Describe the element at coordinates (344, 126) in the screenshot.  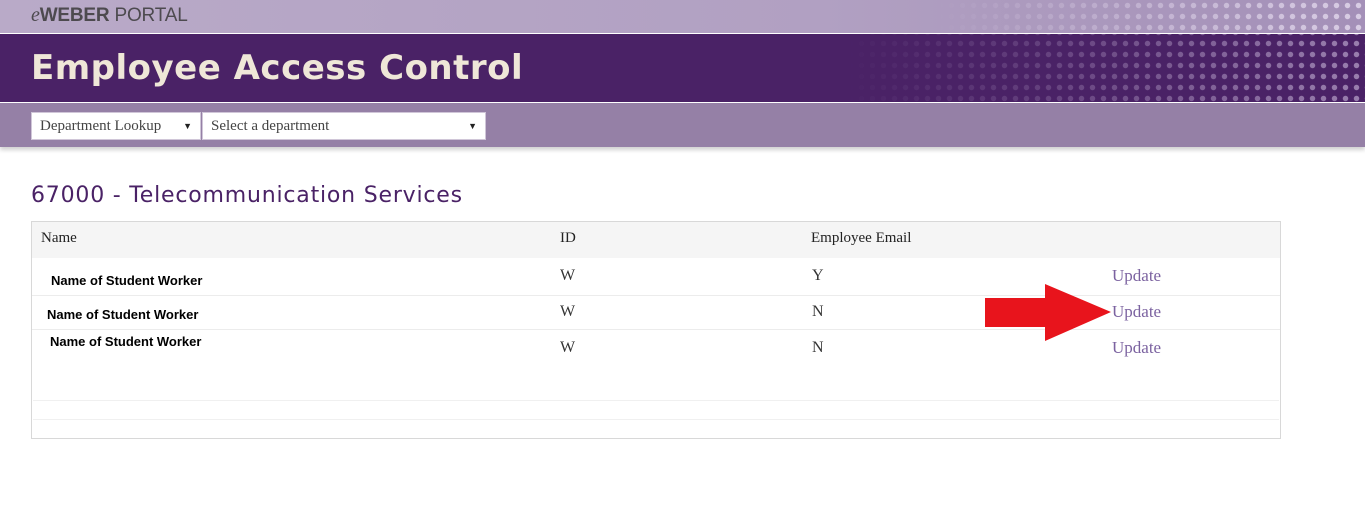
I see `department-select: Select a department ▼` at that location.